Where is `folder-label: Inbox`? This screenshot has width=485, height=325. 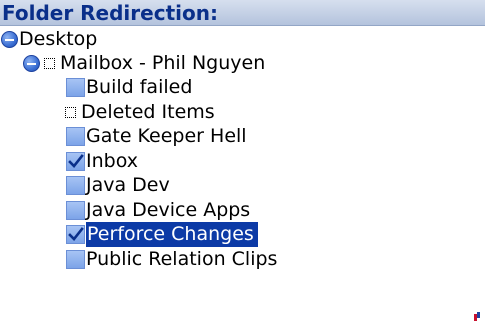 folder-label: Inbox is located at coordinates (112, 161).